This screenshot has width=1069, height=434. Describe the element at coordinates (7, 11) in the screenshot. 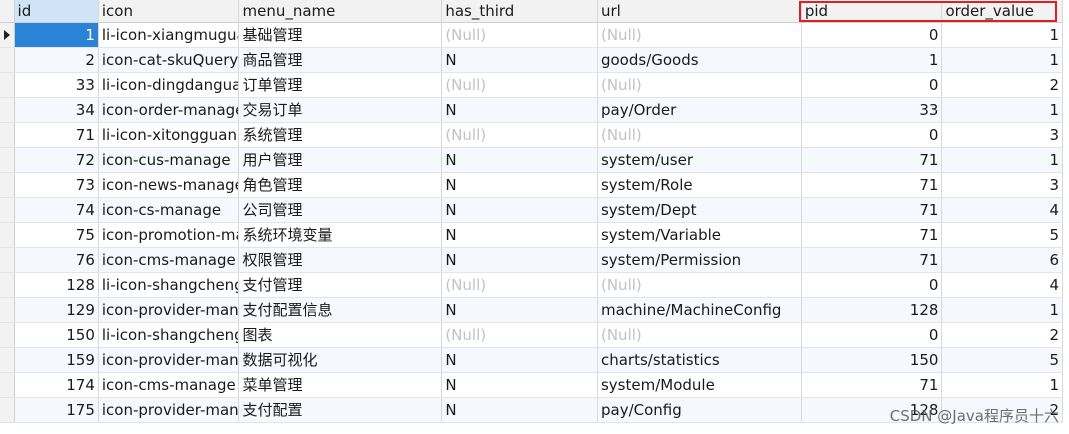

I see `row-header-corner` at that location.